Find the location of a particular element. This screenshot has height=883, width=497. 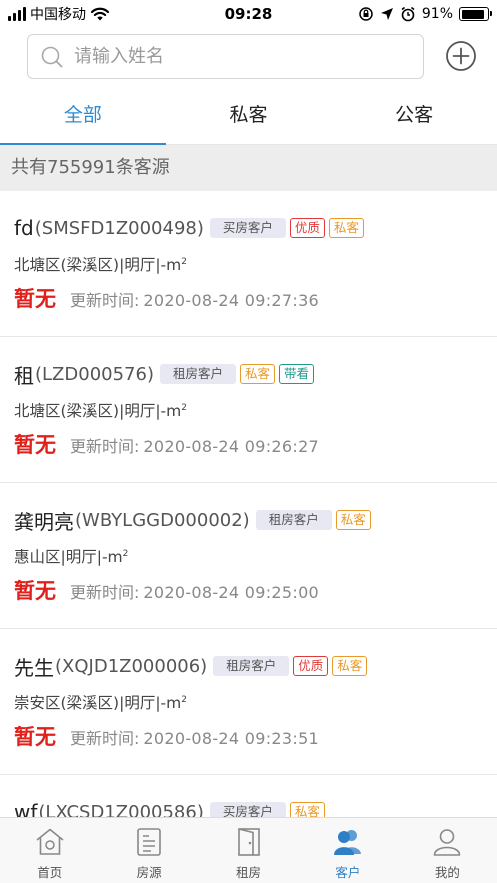

customer-location: 惠山区|明厅|-m is located at coordinates (68, 557).